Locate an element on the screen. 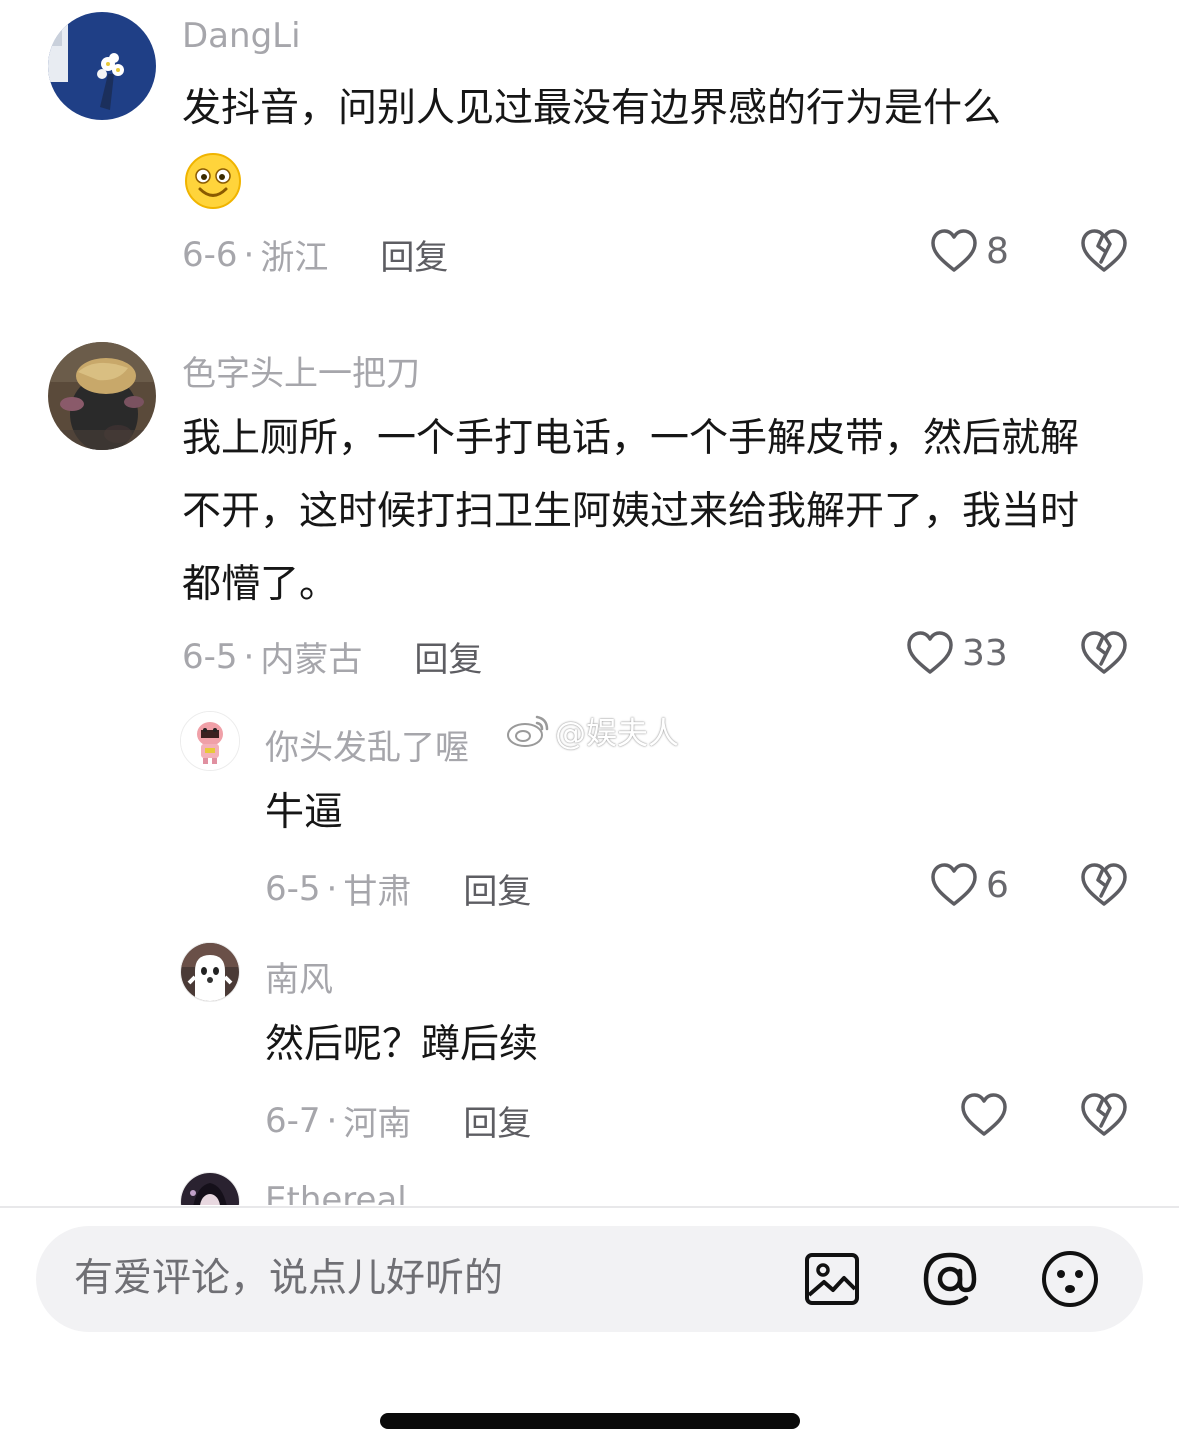 This screenshot has width=1179, height=1453. reply-meta: 6-5 · 甘肃 回复 is located at coordinates (398, 888).